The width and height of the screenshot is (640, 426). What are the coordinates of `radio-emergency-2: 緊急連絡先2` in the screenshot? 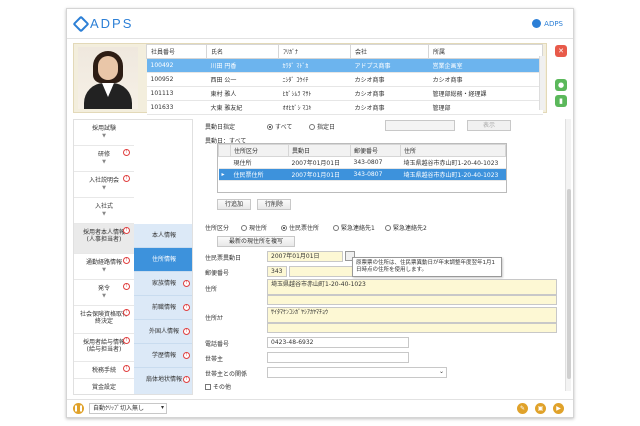 It's located at (406, 227).